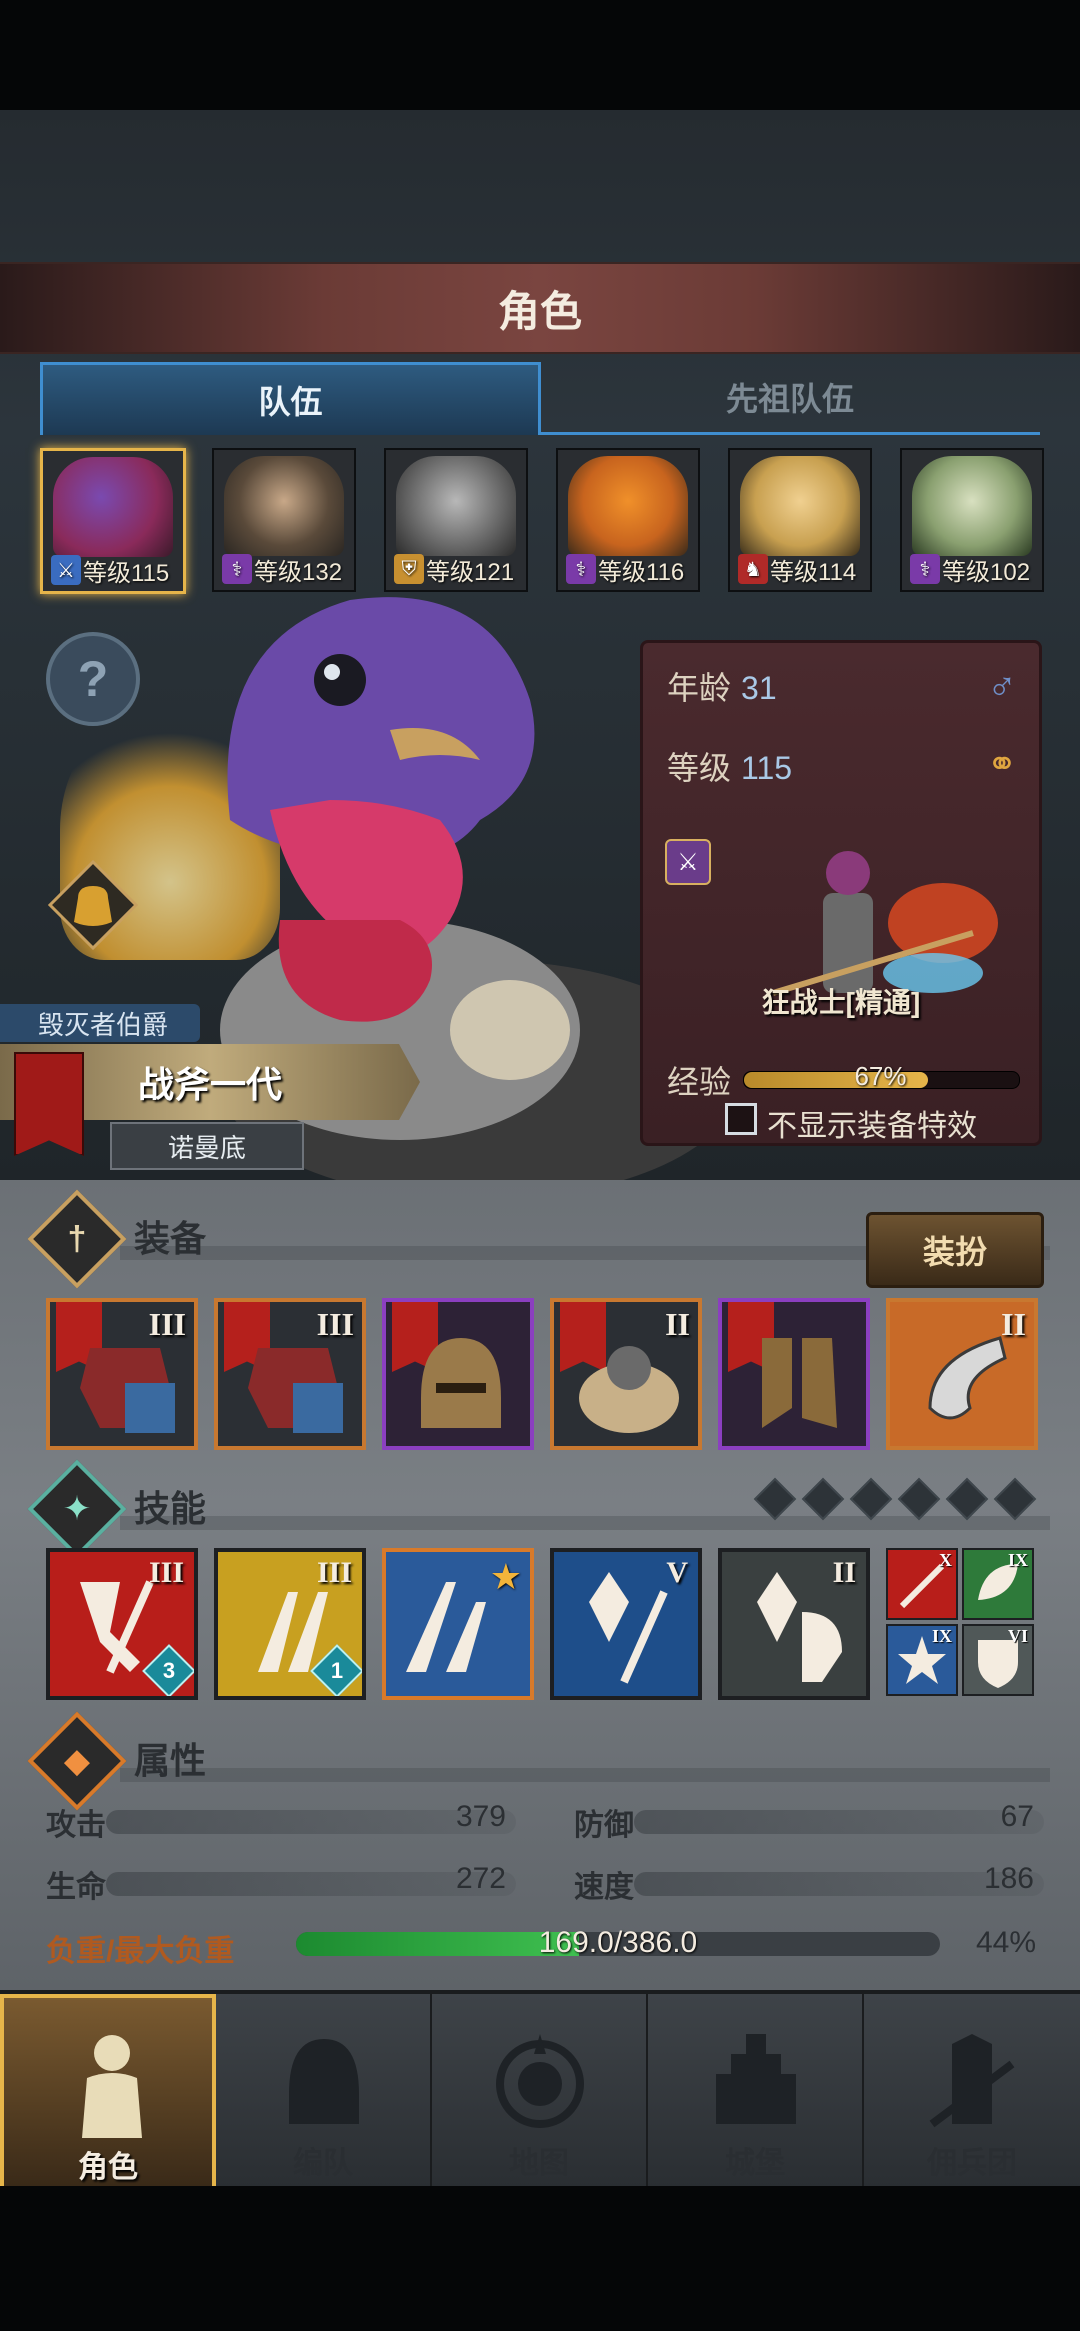  Describe the element at coordinates (281, 1821) in the screenshot. I see `attack-stat: 攻击 379` at that location.